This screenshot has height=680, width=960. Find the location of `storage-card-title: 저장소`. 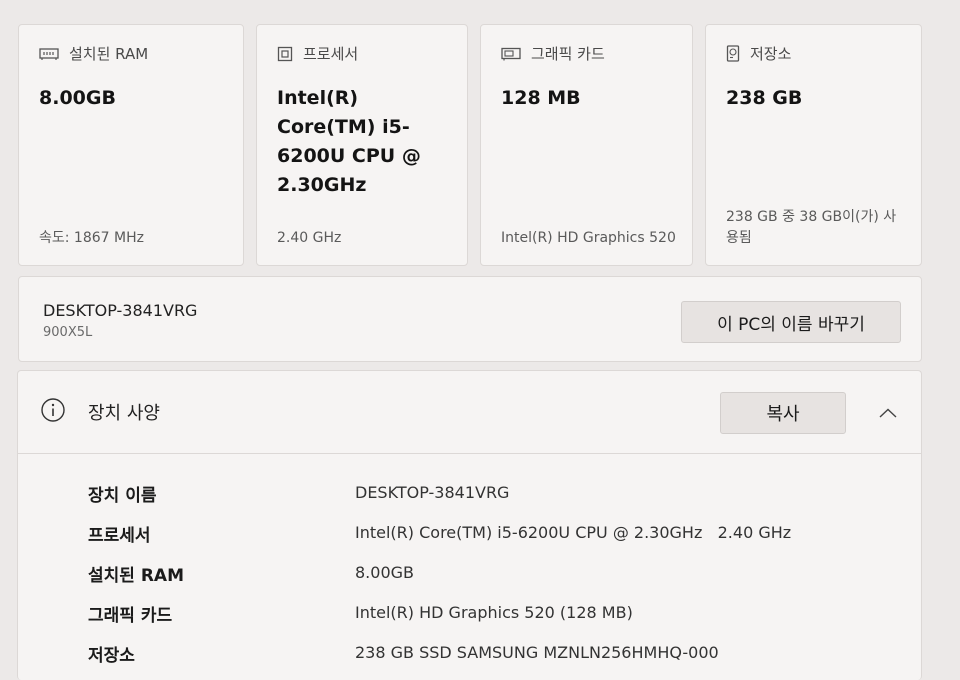

storage-card-title: 저장소 is located at coordinates (771, 54).